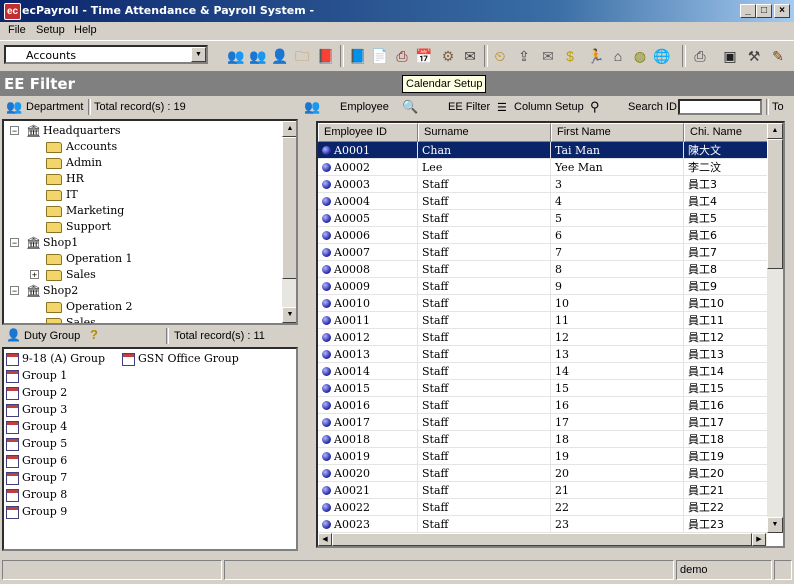  I want to click on home-icon: ⌂, so click(618, 56).